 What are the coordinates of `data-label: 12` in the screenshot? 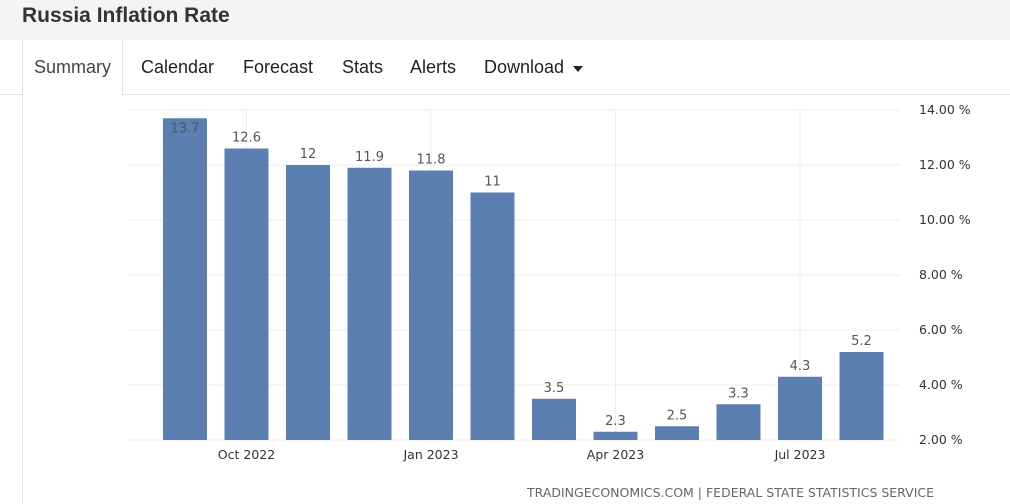 It's located at (308, 154).